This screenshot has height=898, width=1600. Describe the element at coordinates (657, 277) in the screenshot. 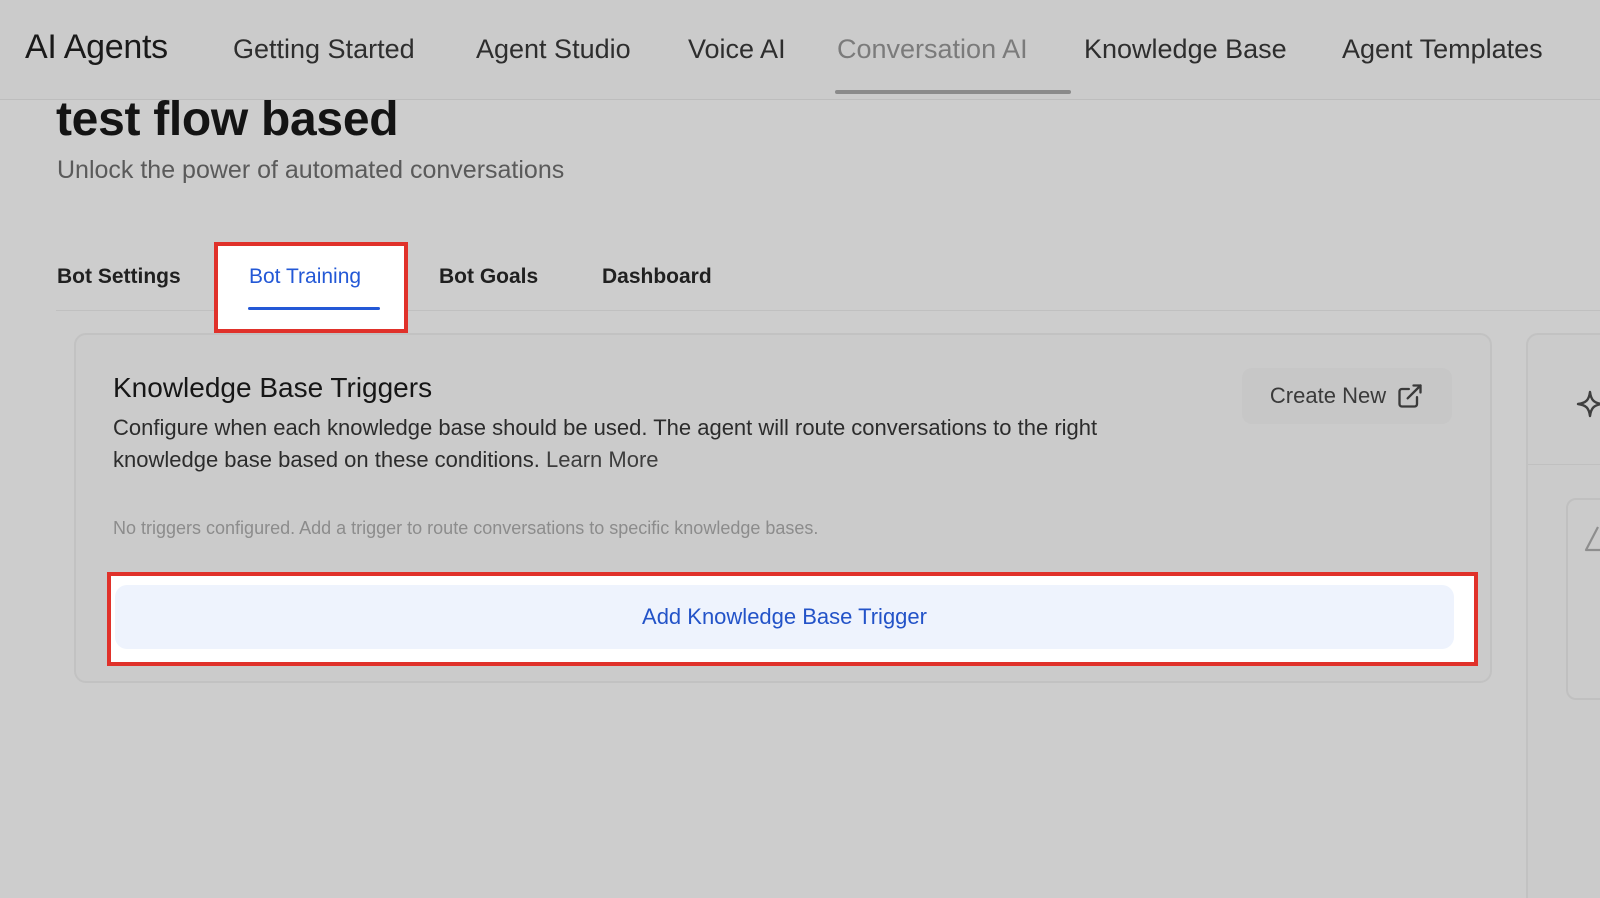

I see `tab-dashboard: Dashboard` at that location.